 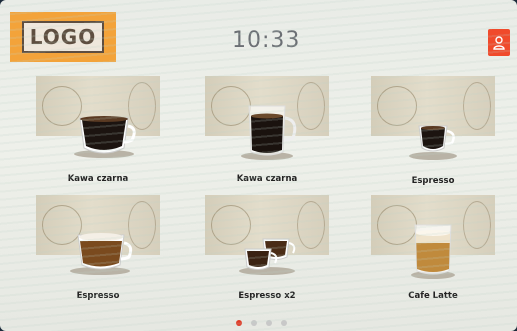 I want to click on drink-tile-kawa-czarna-1: Kawa czarna, so click(x=98, y=143).